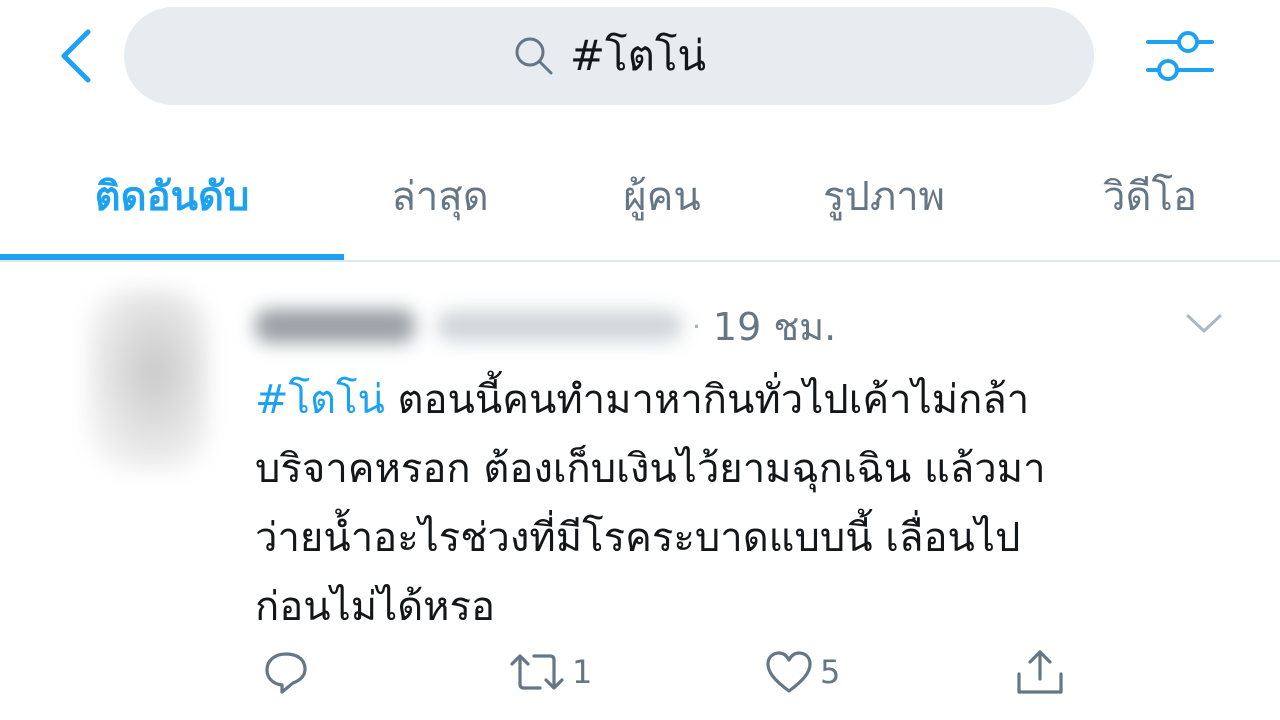 The height and width of the screenshot is (720, 1280). What do you see at coordinates (1150, 196) in the screenshot?
I see `tab-videos: วิดีโอ` at bounding box center [1150, 196].